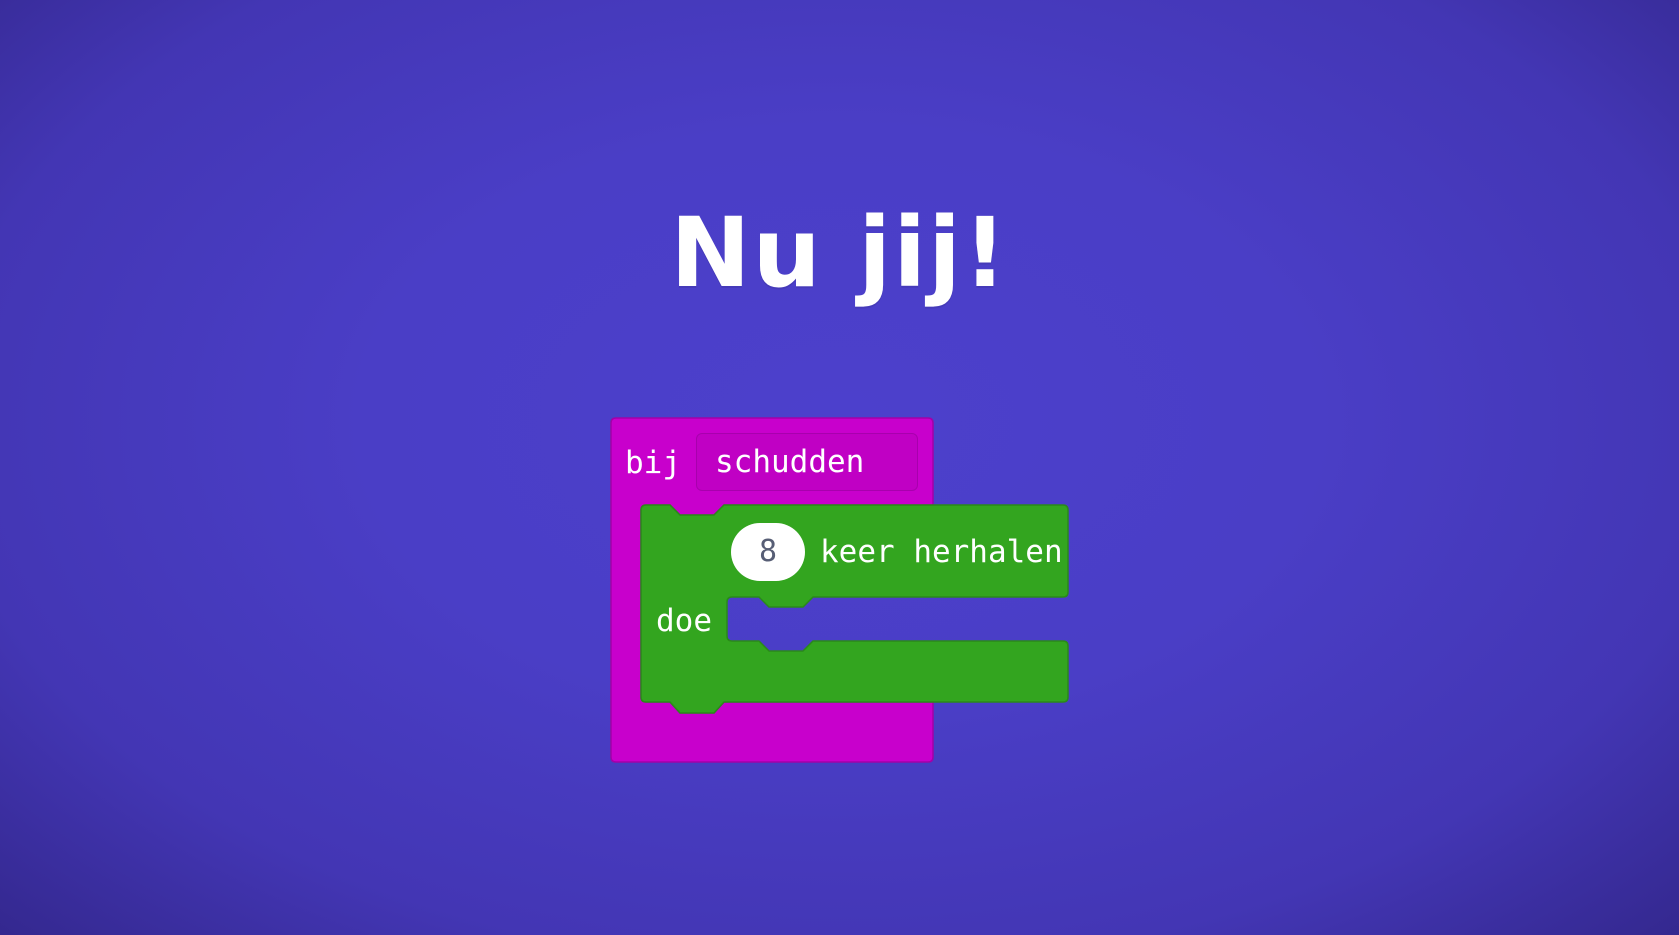 The width and height of the screenshot is (1679, 935). I want to click on event-prefix-label: bij, so click(653, 463).